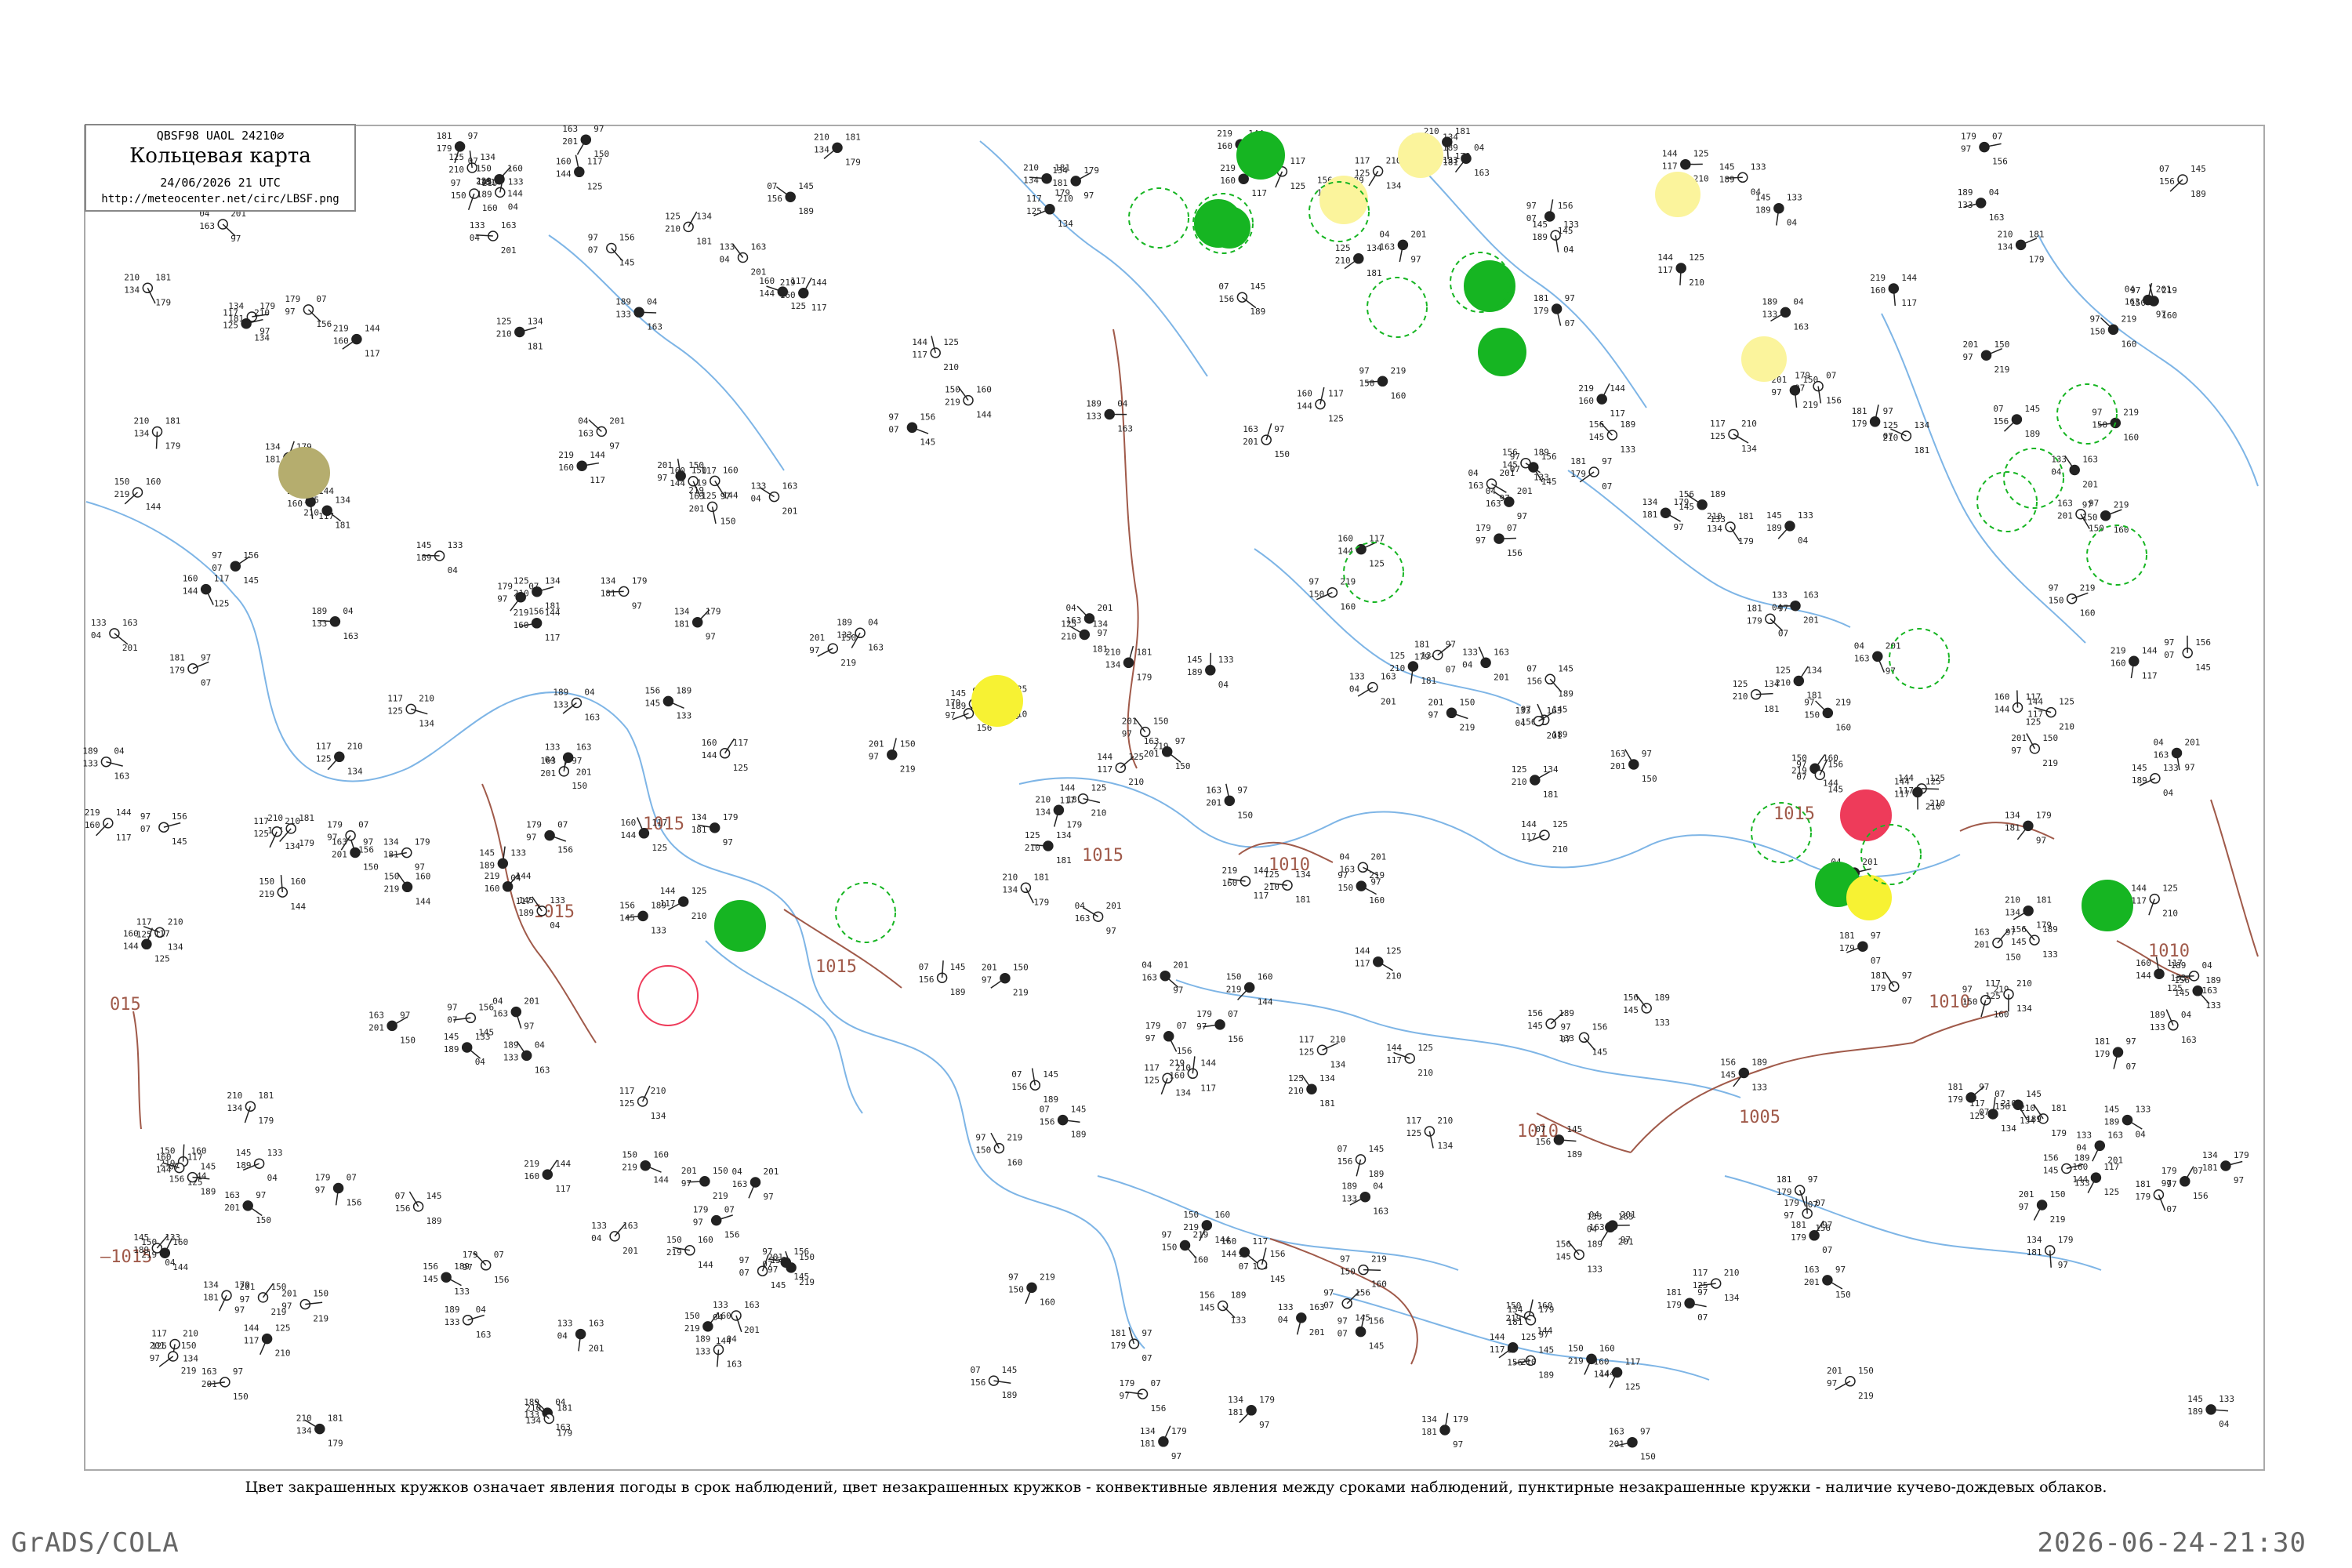 The height and width of the screenshot is (1568, 2352). I want to click on source-url: http://meteocenter.net/circ/LBSF.png, so click(220, 199).